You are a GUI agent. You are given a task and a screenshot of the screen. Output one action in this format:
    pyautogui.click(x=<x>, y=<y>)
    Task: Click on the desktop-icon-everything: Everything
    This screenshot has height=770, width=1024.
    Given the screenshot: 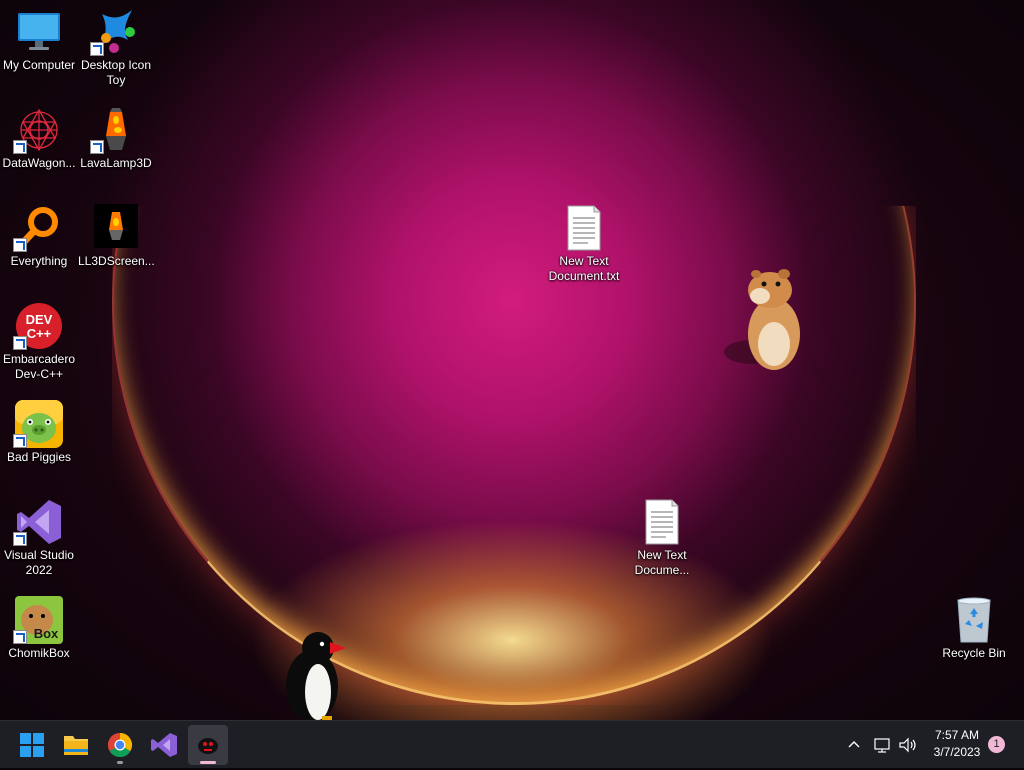 What is the action you would take?
    pyautogui.click(x=39, y=236)
    